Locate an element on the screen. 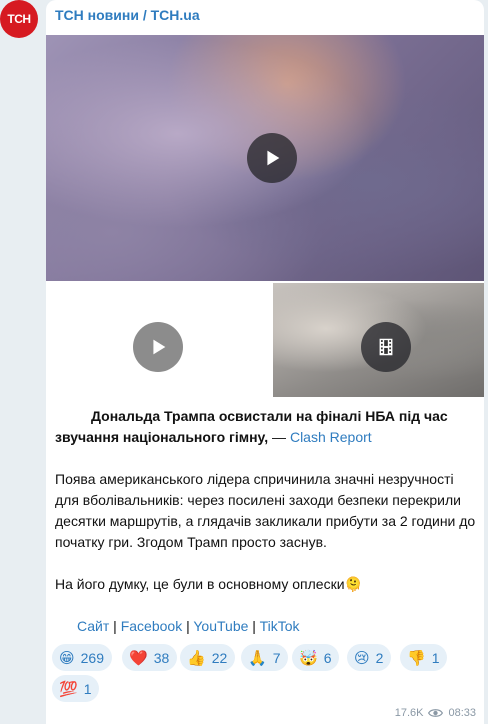 The height and width of the screenshot is (724, 488). message-footer: 17.6K 08:33 is located at coordinates (435, 713).